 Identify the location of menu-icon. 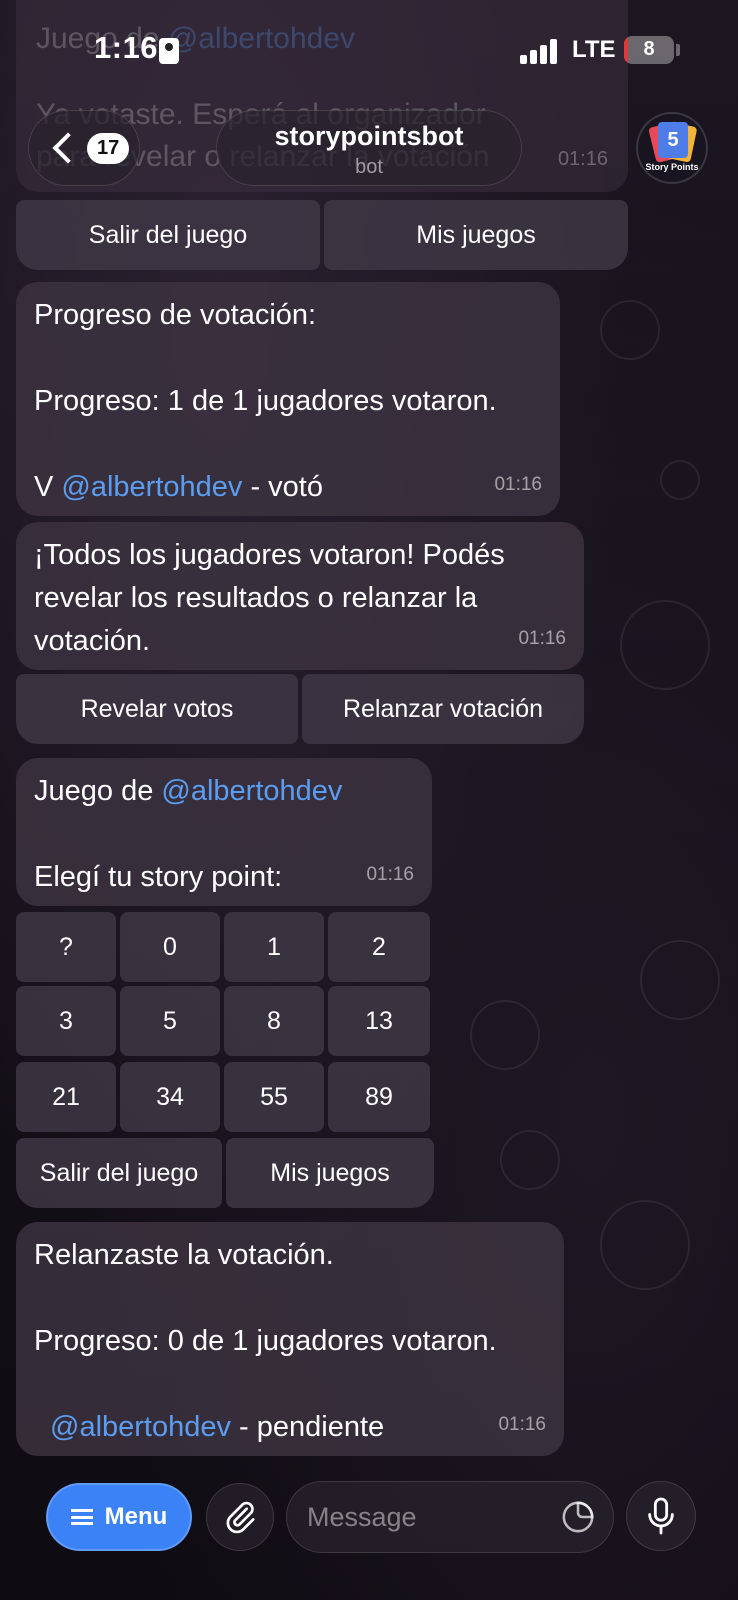
(81, 1517).